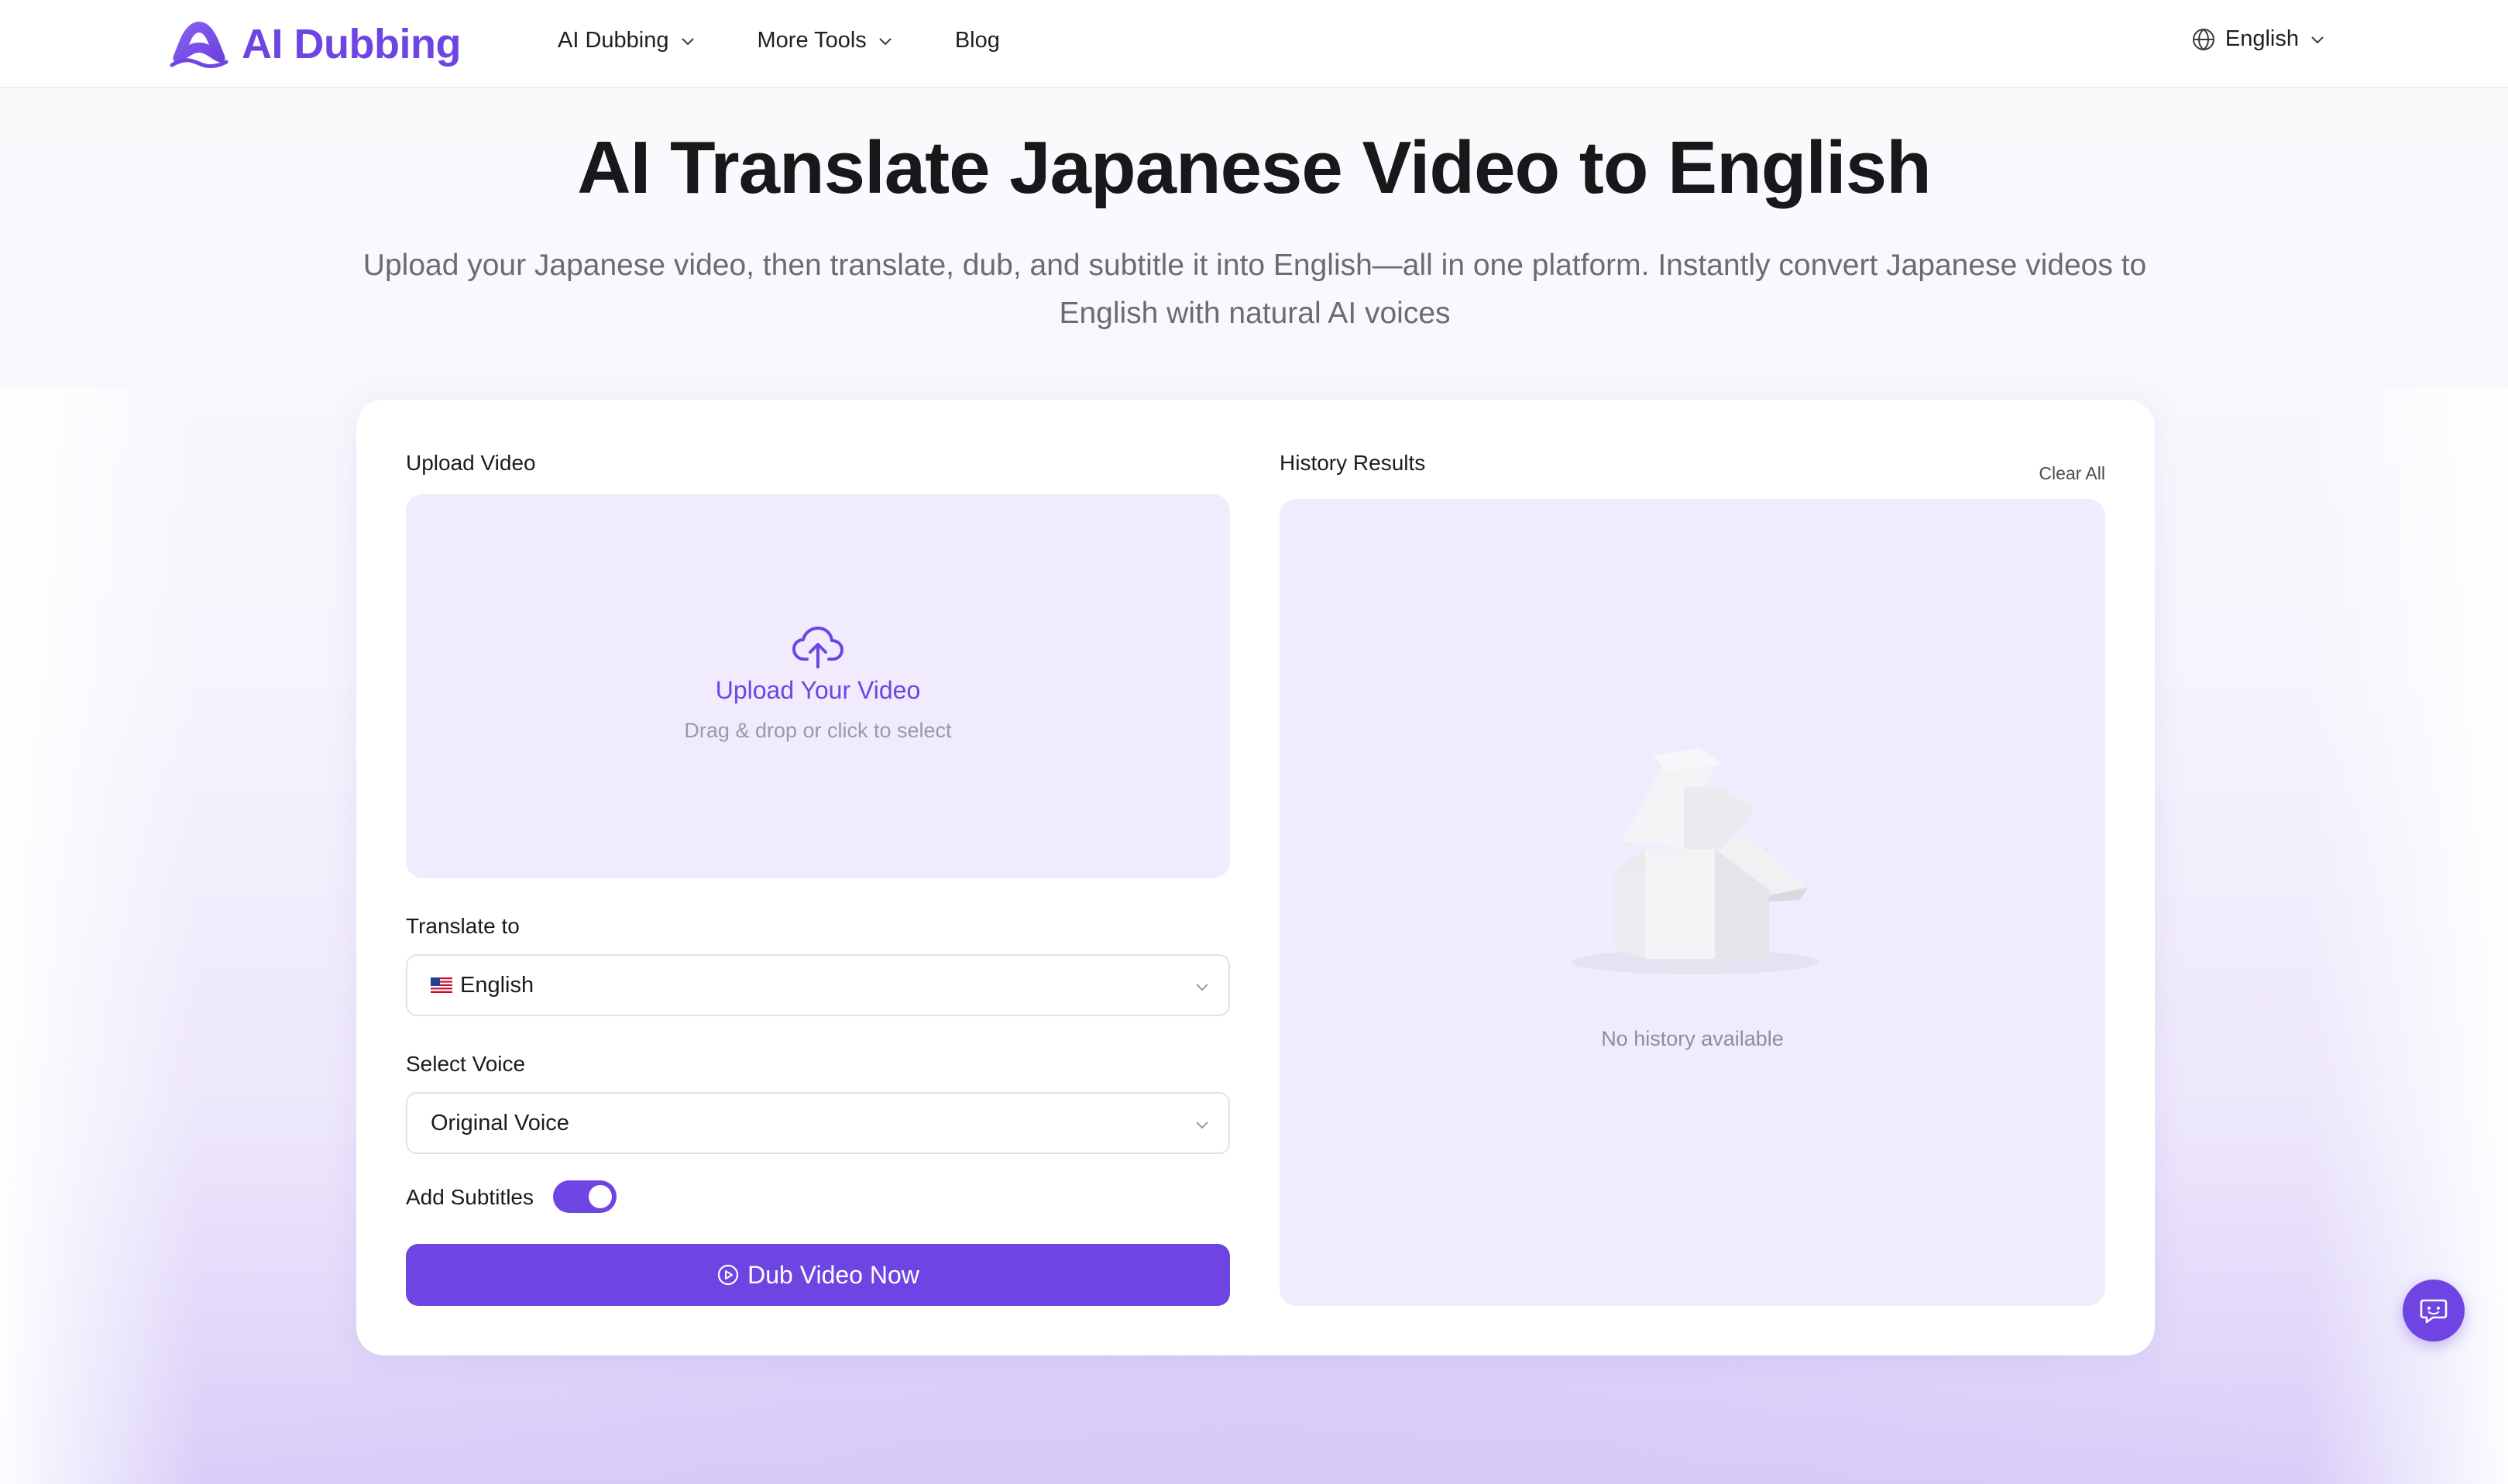 This screenshot has height=1484, width=2508. I want to click on subtitles-toggle, so click(585, 1196).